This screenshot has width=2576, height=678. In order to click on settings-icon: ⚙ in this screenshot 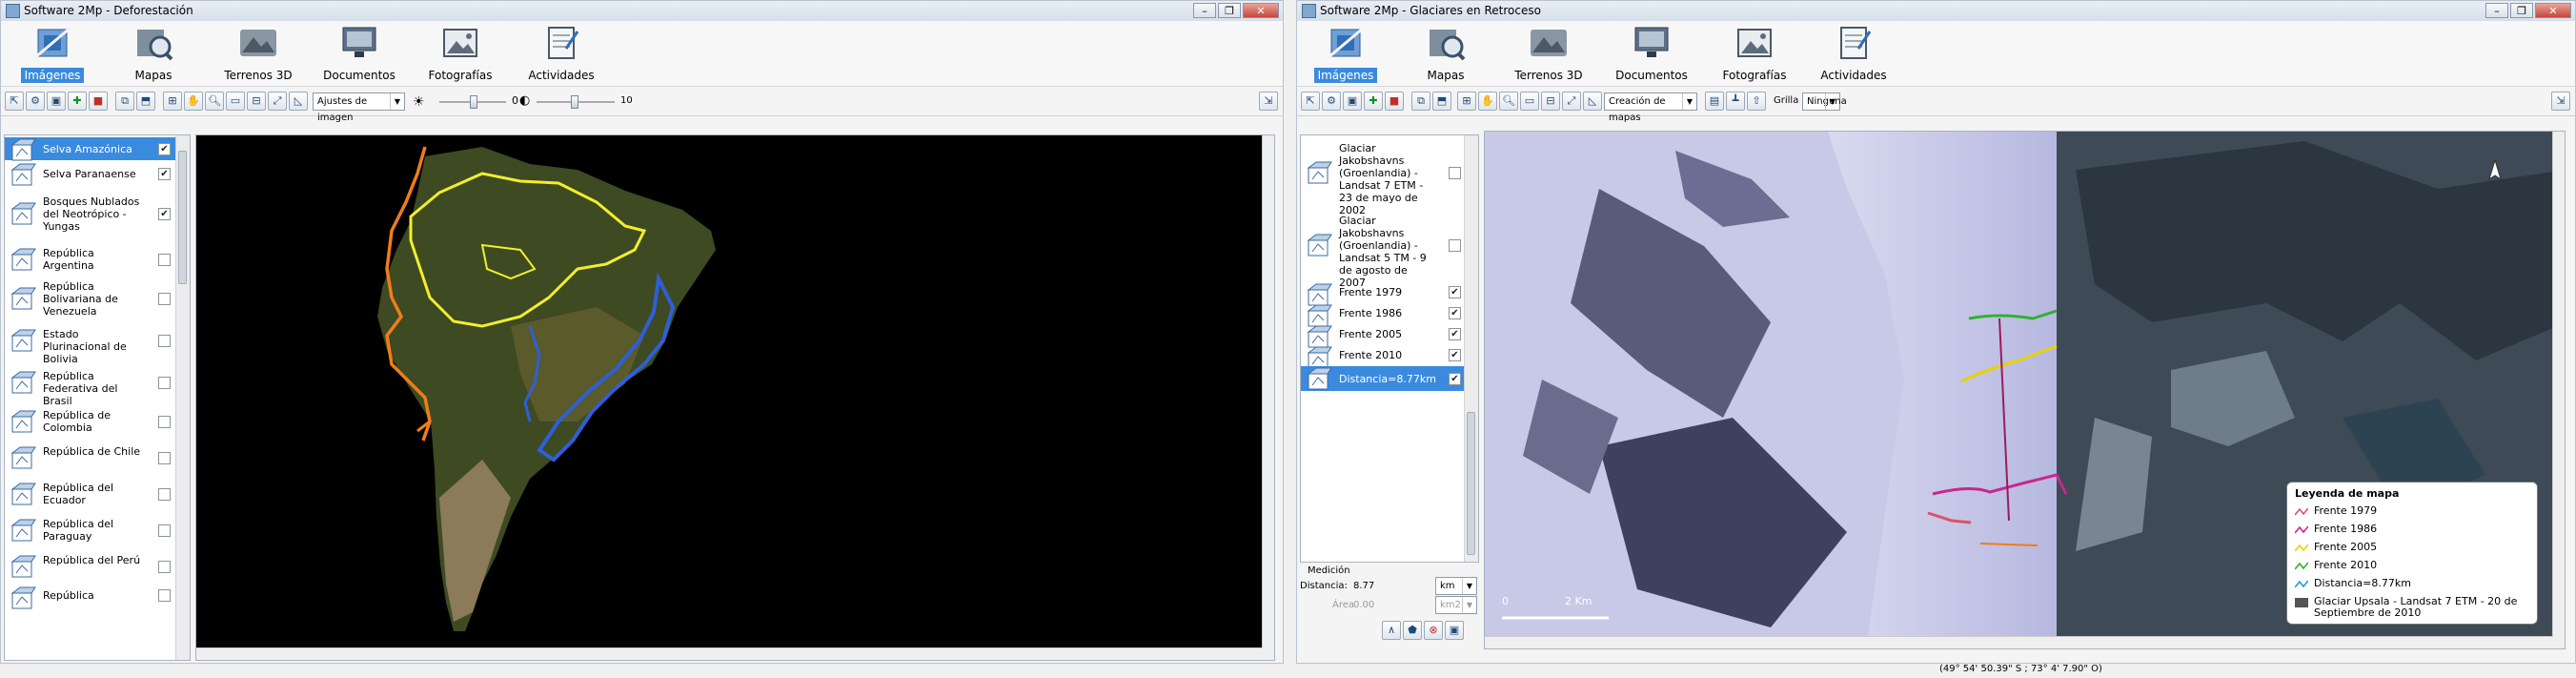, I will do `click(35, 101)`.